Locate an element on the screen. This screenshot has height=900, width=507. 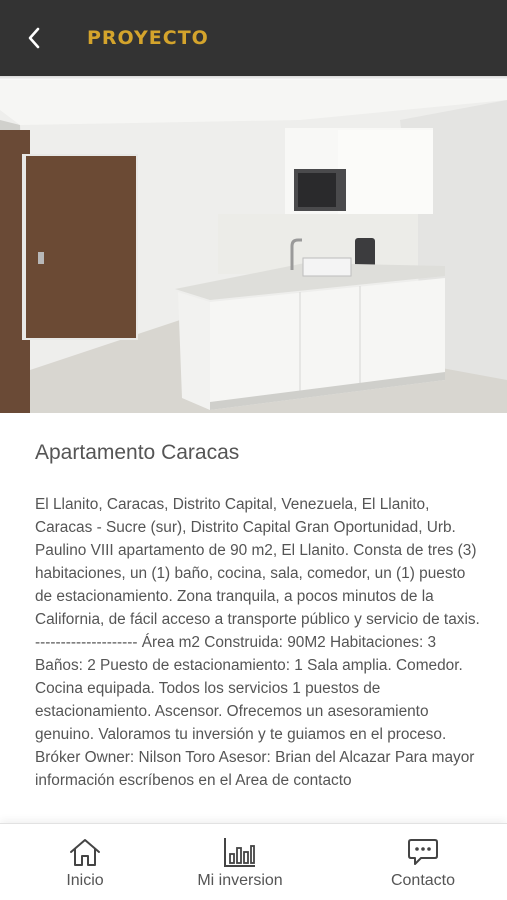
back-button is located at coordinates (34, 38).